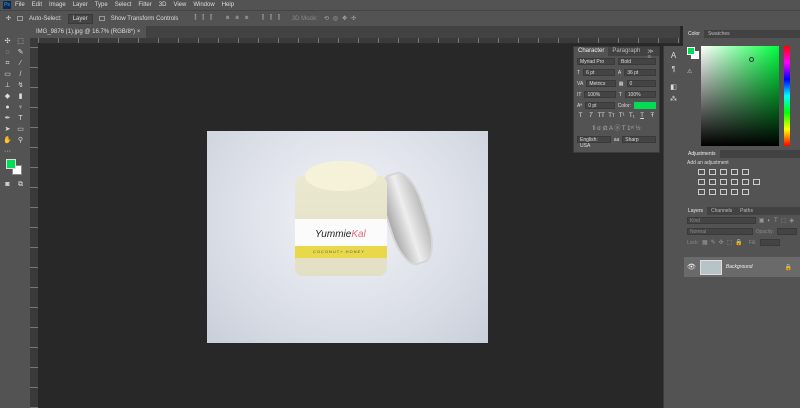 The width and height of the screenshot is (800, 408). What do you see at coordinates (580, 116) in the screenshot?
I see `faux-bold-button: T` at bounding box center [580, 116].